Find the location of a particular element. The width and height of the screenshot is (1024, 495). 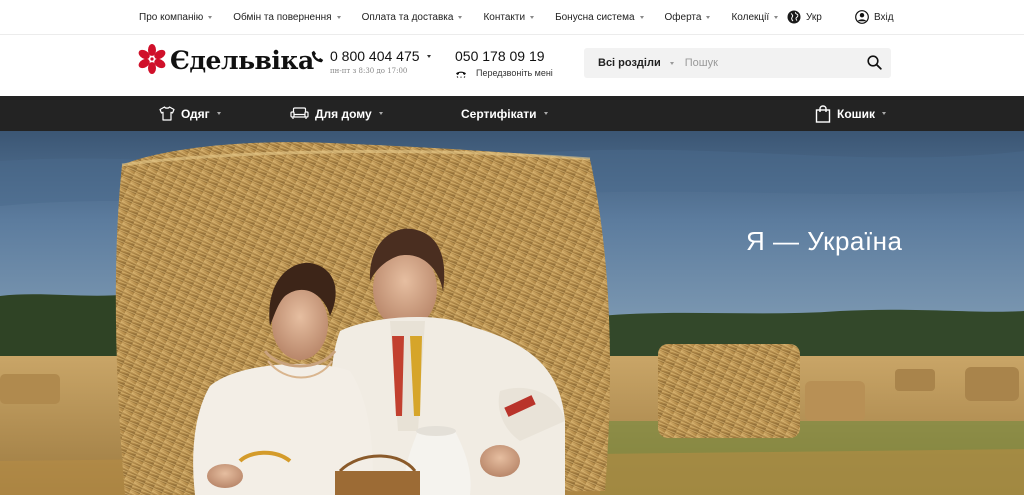

main-nav-clothing: Одяг is located at coordinates (190, 113).